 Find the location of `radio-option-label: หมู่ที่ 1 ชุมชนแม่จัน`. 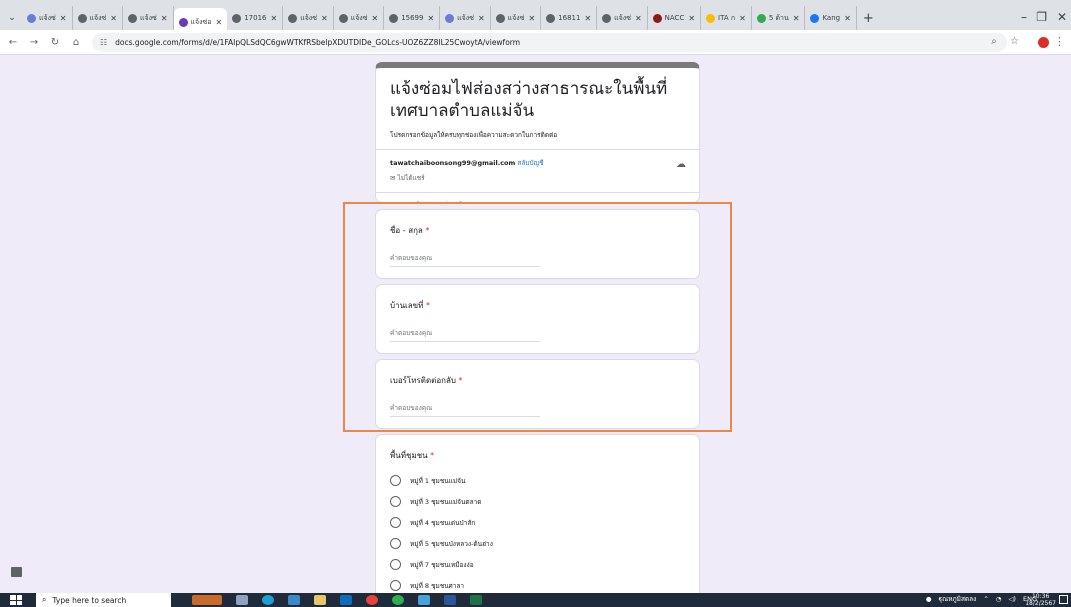

radio-option-label: หมู่ที่ 1 ชุมชนแม่จัน is located at coordinates (438, 480).